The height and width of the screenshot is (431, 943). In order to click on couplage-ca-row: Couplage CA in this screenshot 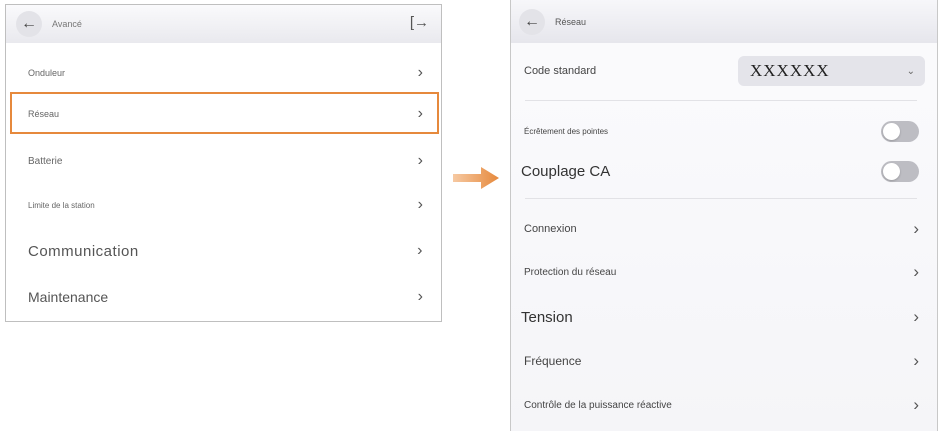, I will do `click(724, 171)`.